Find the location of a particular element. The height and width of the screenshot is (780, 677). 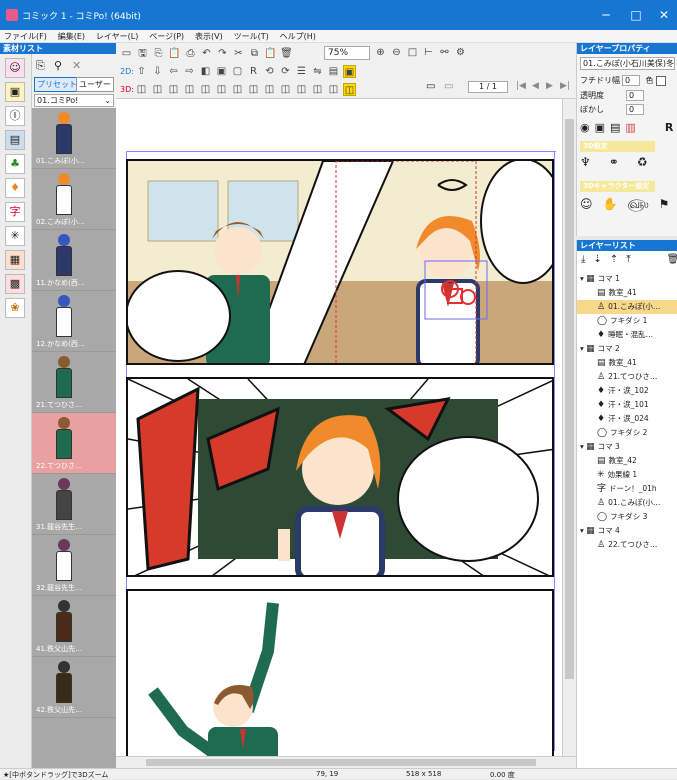

up-icon: ⇧ is located at coordinates (141, 71).